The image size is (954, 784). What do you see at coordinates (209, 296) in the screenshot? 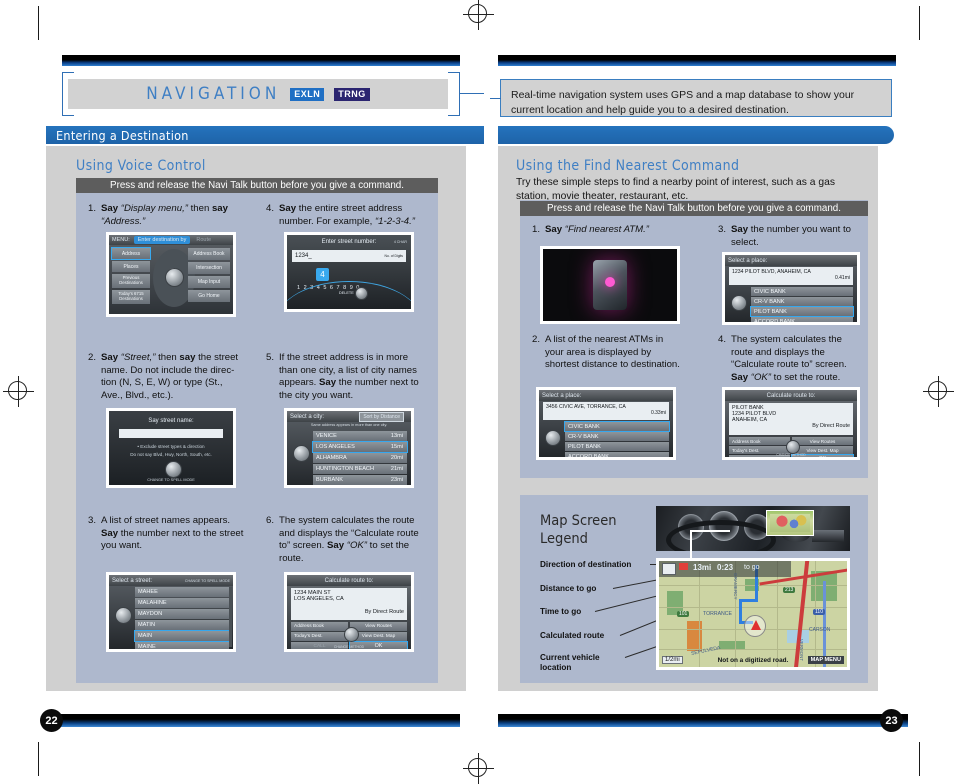
I see `menu-button-go-home: Go Home` at bounding box center [209, 296].